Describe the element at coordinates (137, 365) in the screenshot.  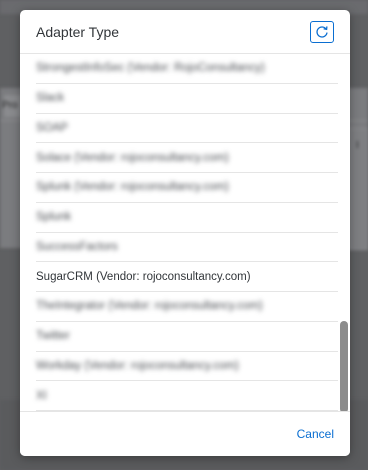
I see `list-item-label: Workday (Vendor: rojoconsultancy.com)` at that location.